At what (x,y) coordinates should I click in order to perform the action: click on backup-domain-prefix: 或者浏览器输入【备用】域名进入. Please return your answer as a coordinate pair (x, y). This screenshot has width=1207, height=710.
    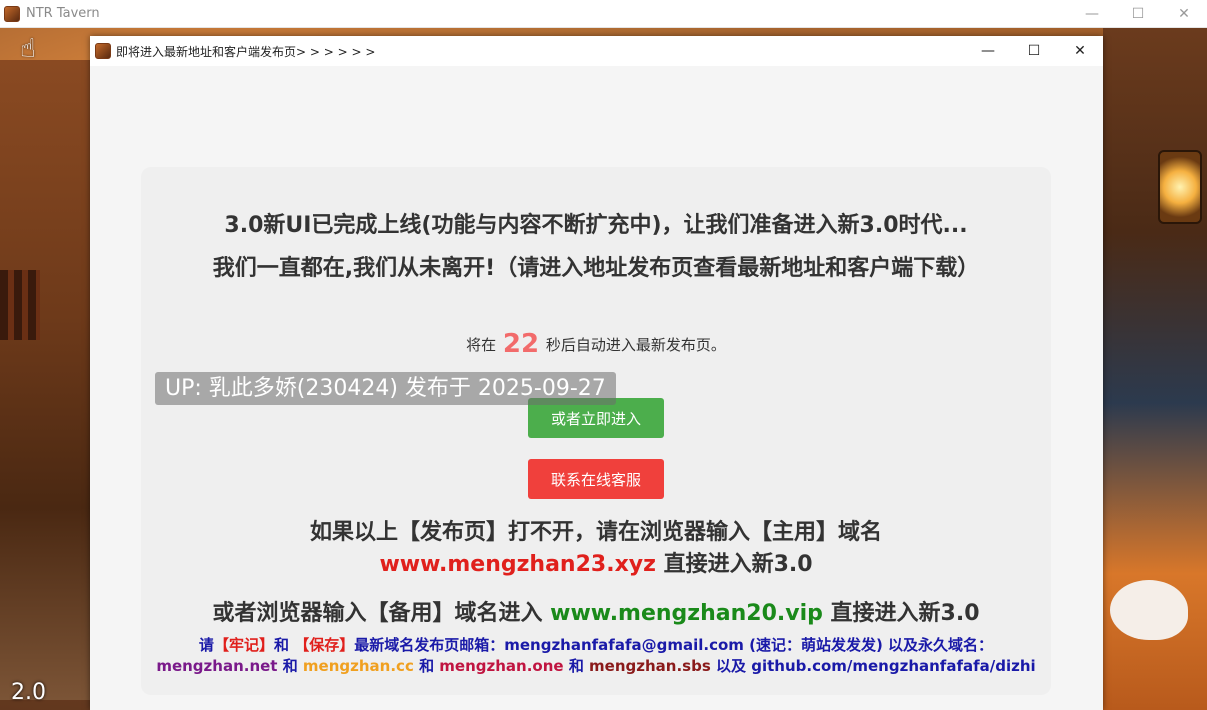
    Looking at the image, I should click on (381, 613).